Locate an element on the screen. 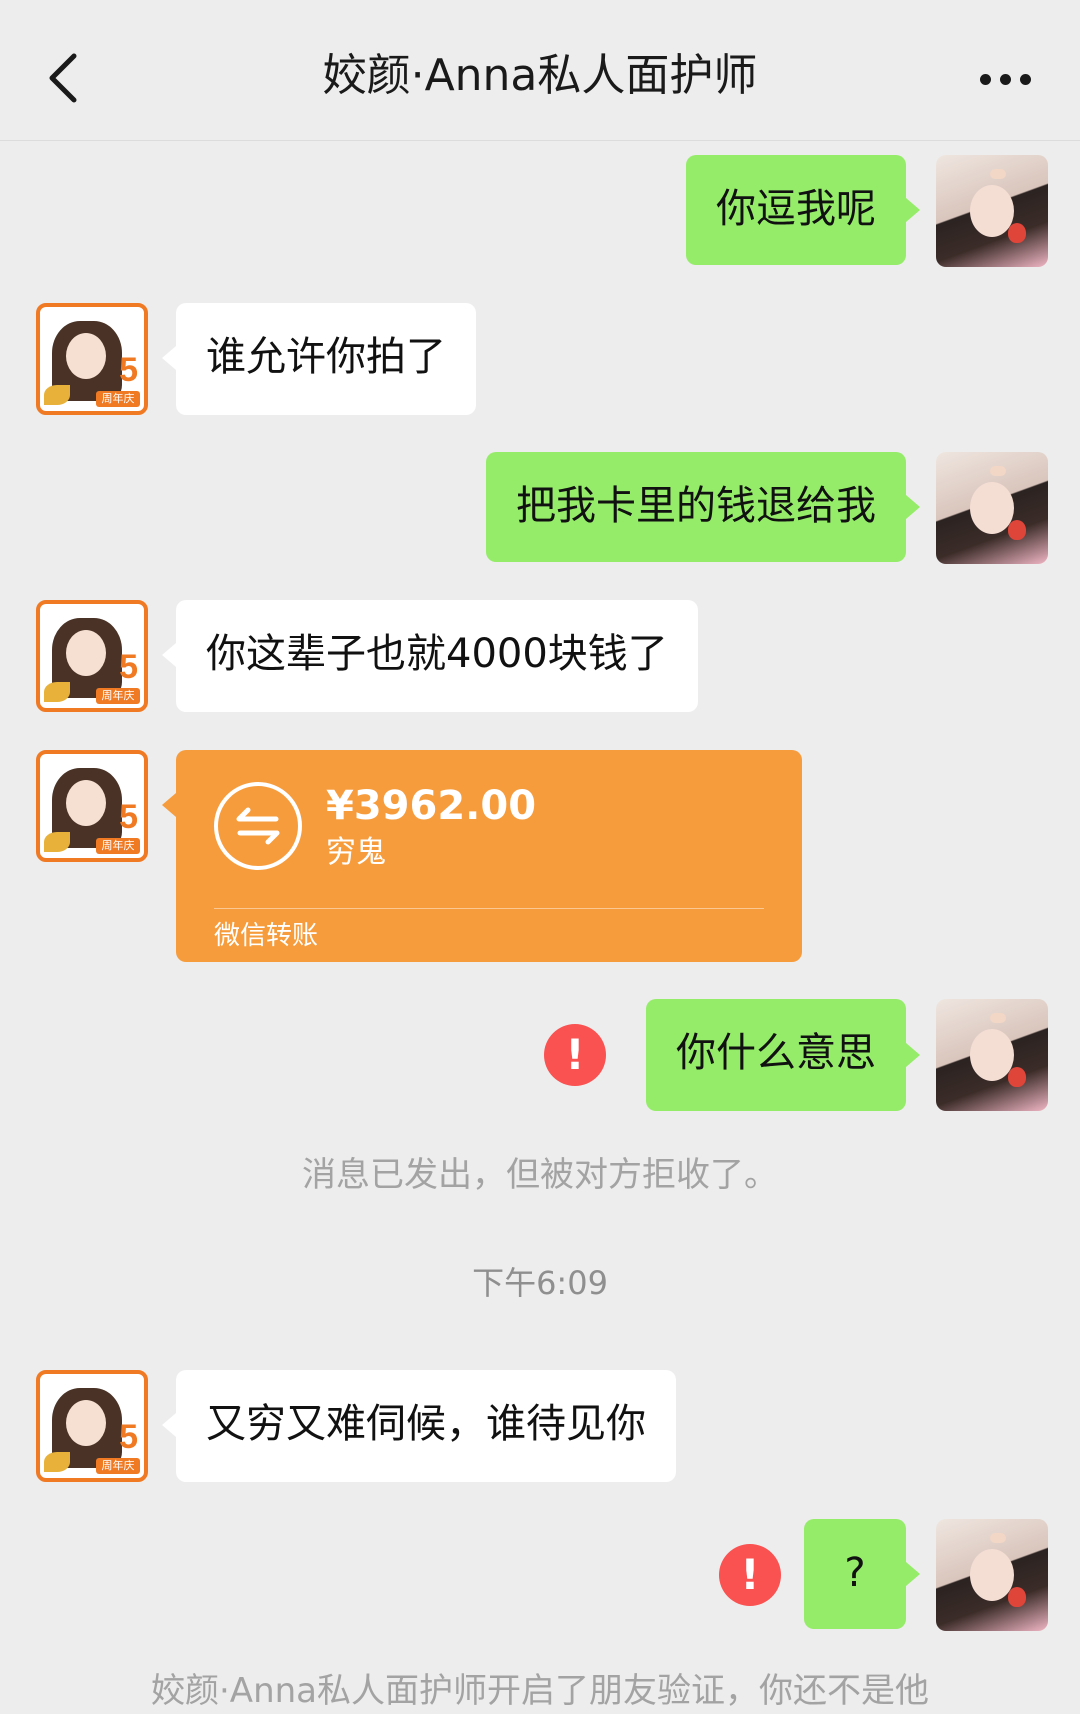 The image size is (1080, 1714). message-bubble-sent: 你逗我呢 is located at coordinates (796, 210).